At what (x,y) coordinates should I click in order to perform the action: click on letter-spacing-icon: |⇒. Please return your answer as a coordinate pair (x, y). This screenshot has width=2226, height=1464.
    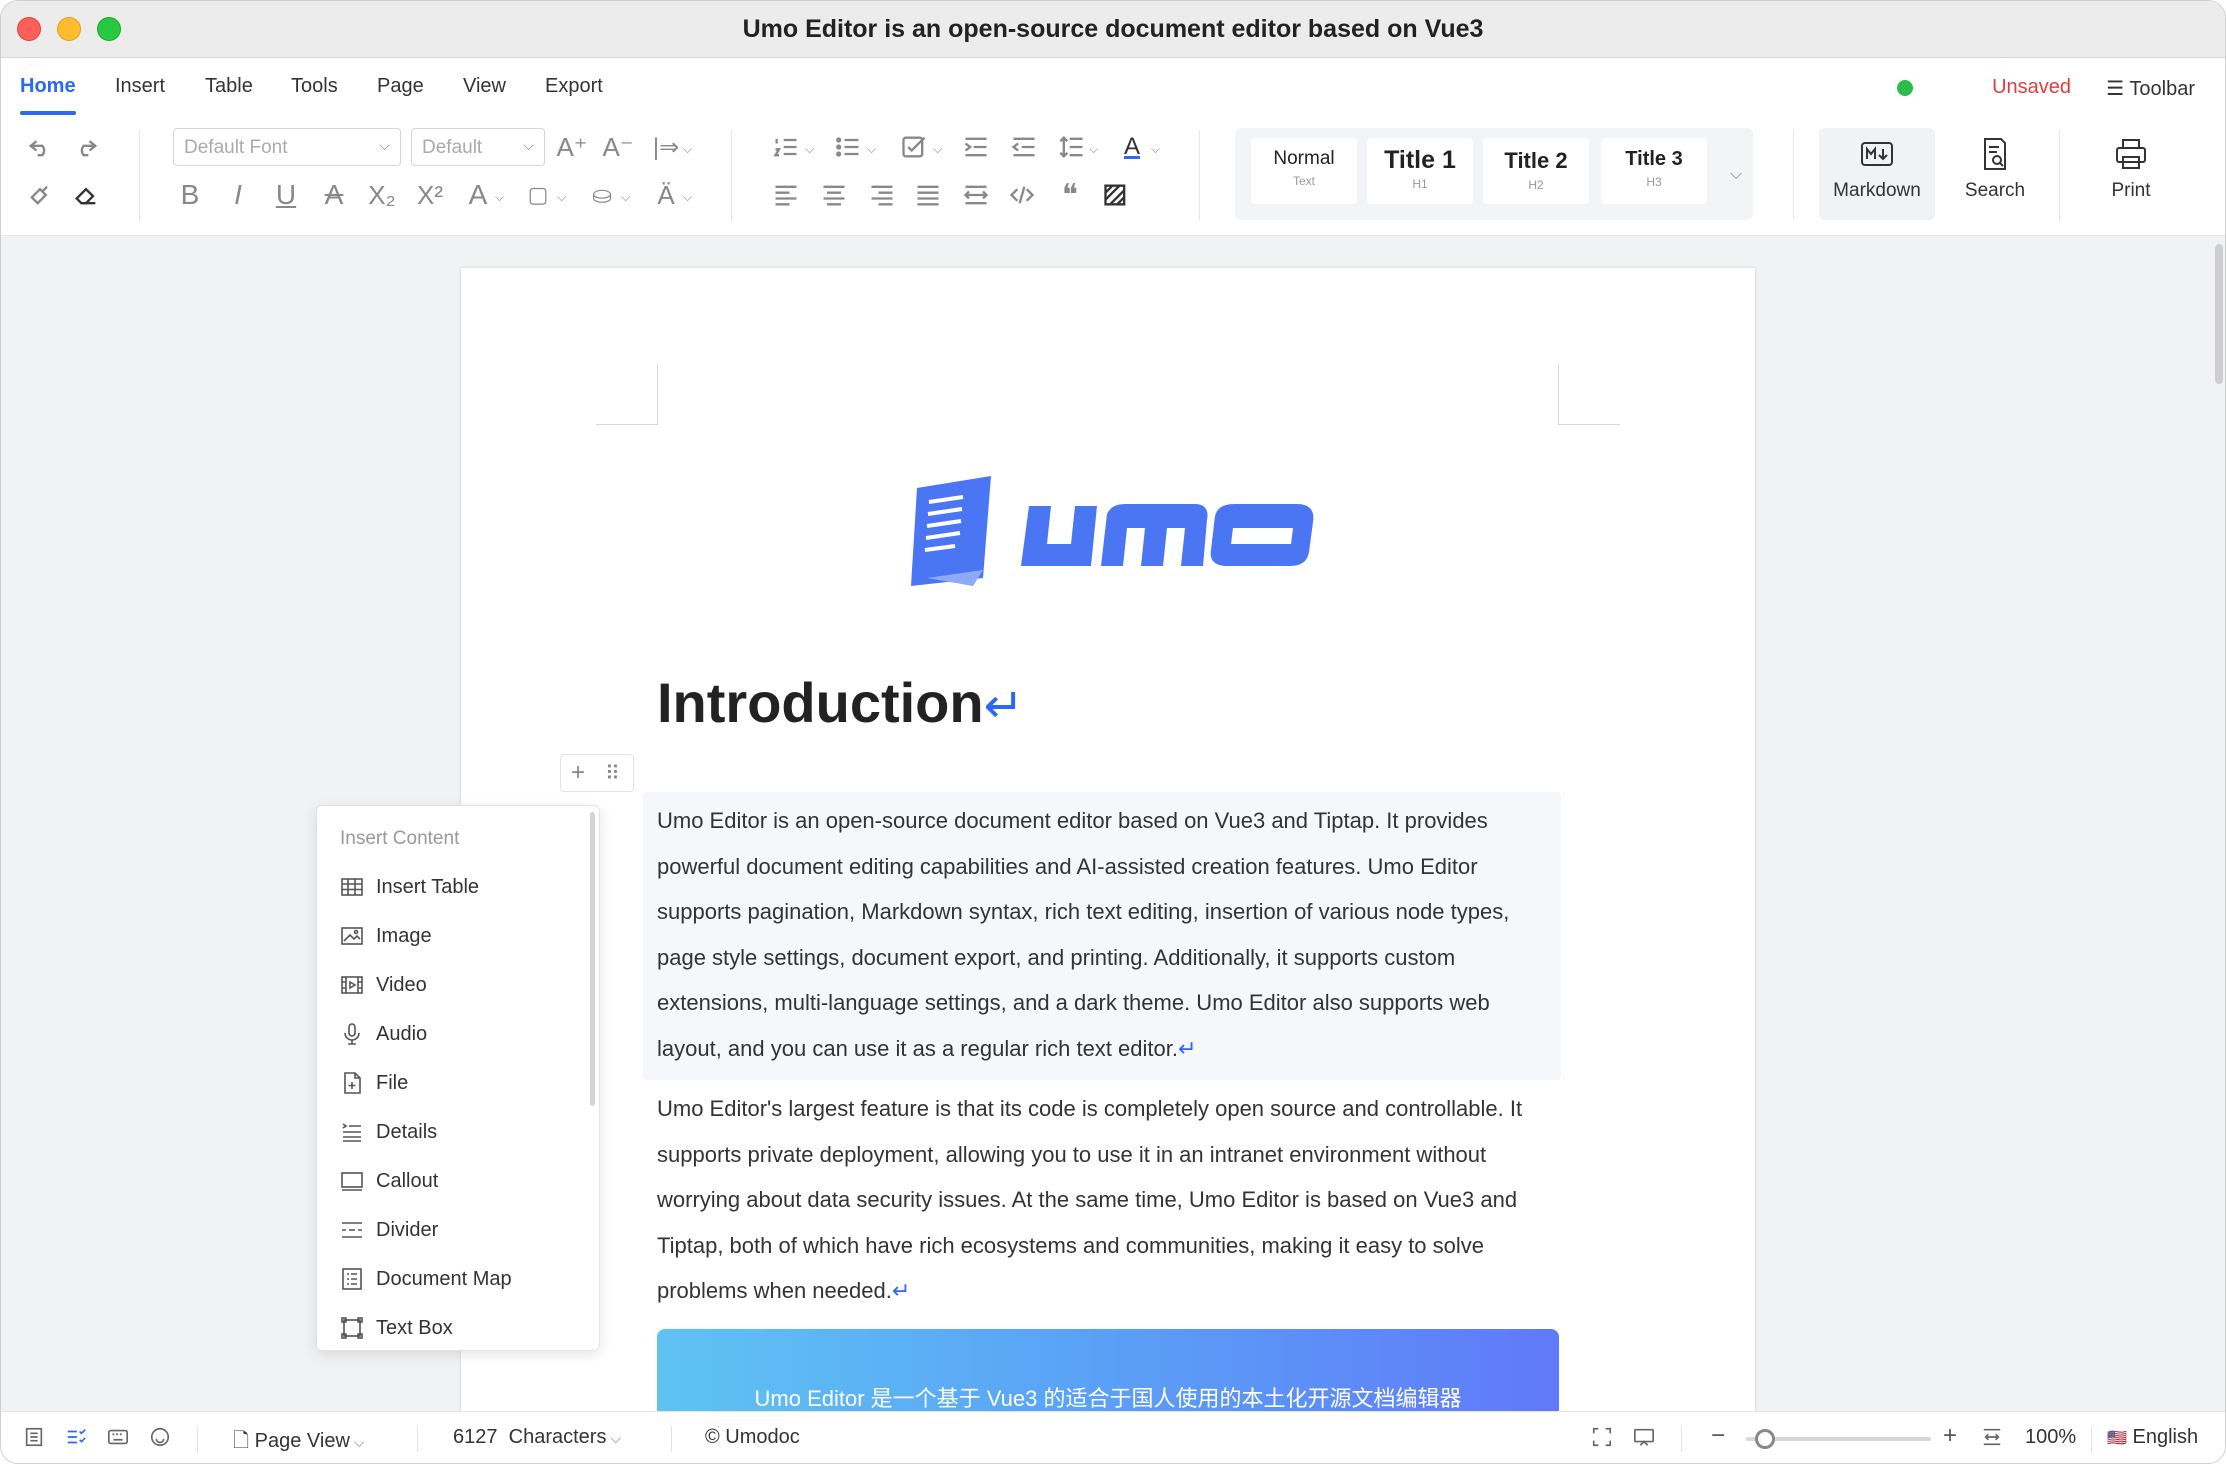
    Looking at the image, I should click on (666, 147).